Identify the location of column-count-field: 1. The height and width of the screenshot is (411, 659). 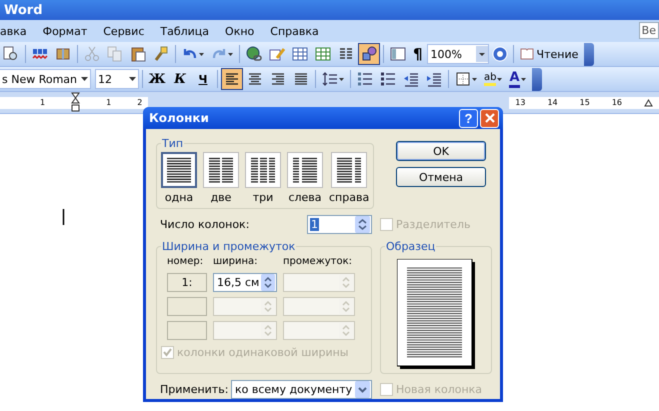
(339, 224).